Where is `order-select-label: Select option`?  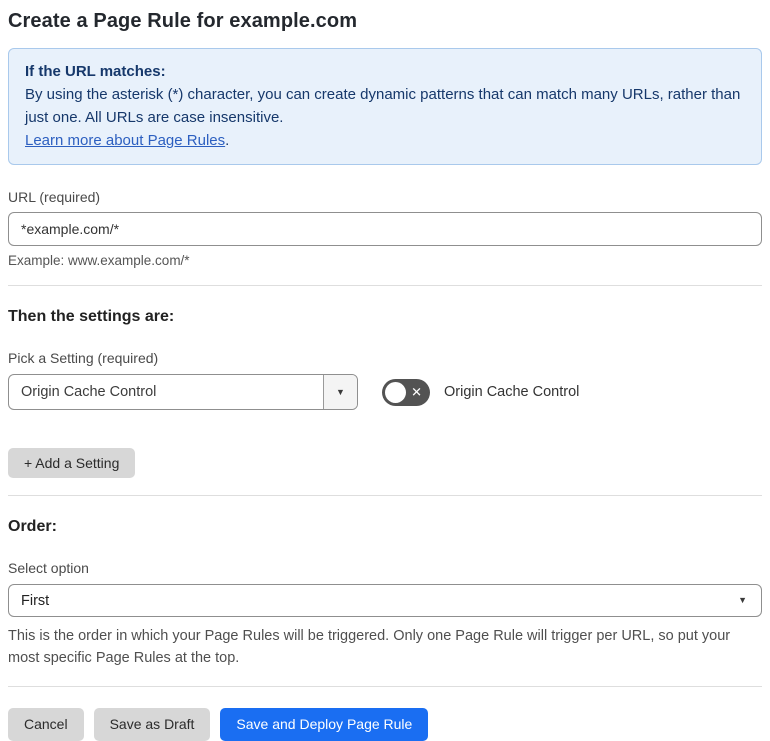
order-select-label: Select option is located at coordinates (48, 568).